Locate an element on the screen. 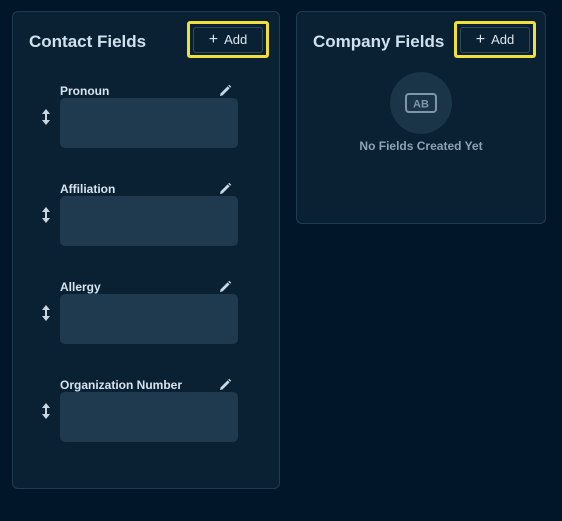 The width and height of the screenshot is (562, 521). affiliation-input is located at coordinates (149, 221).